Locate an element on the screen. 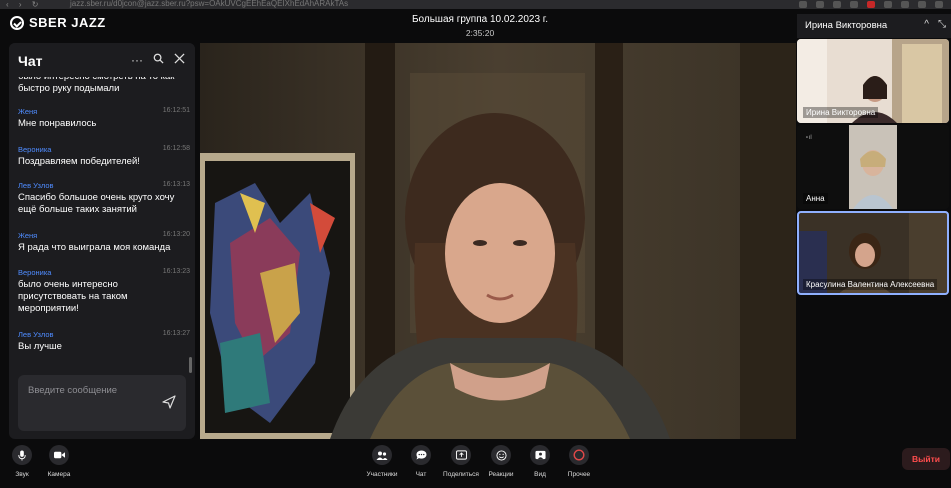  microphone-icon is located at coordinates (22, 455).